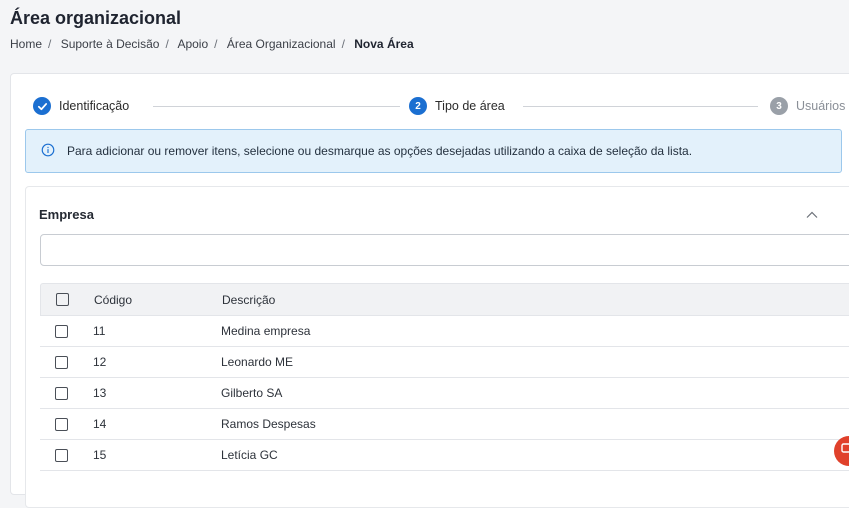 Image resolution: width=849 pixels, height=508 pixels. Describe the element at coordinates (444, 250) in the screenshot. I see `search-input` at that location.